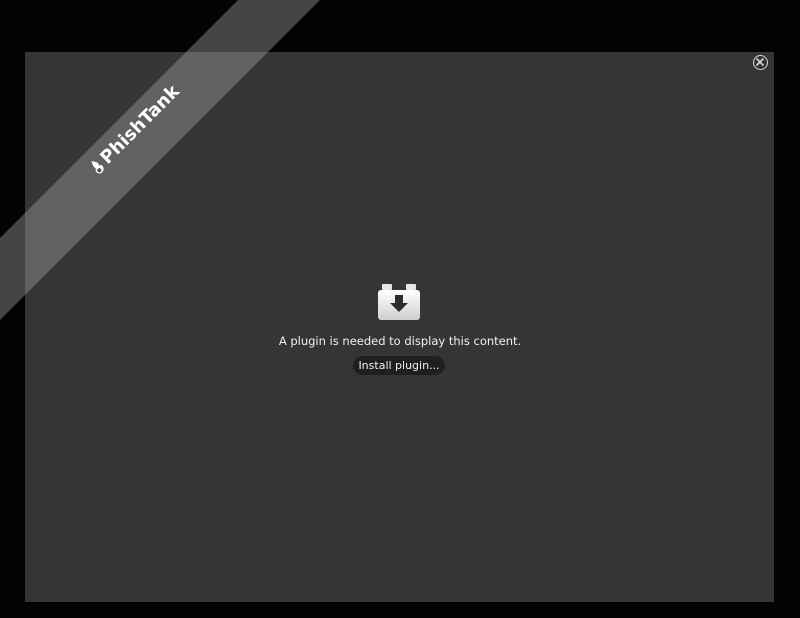  I want to click on plugin-download-icon, so click(399, 302).